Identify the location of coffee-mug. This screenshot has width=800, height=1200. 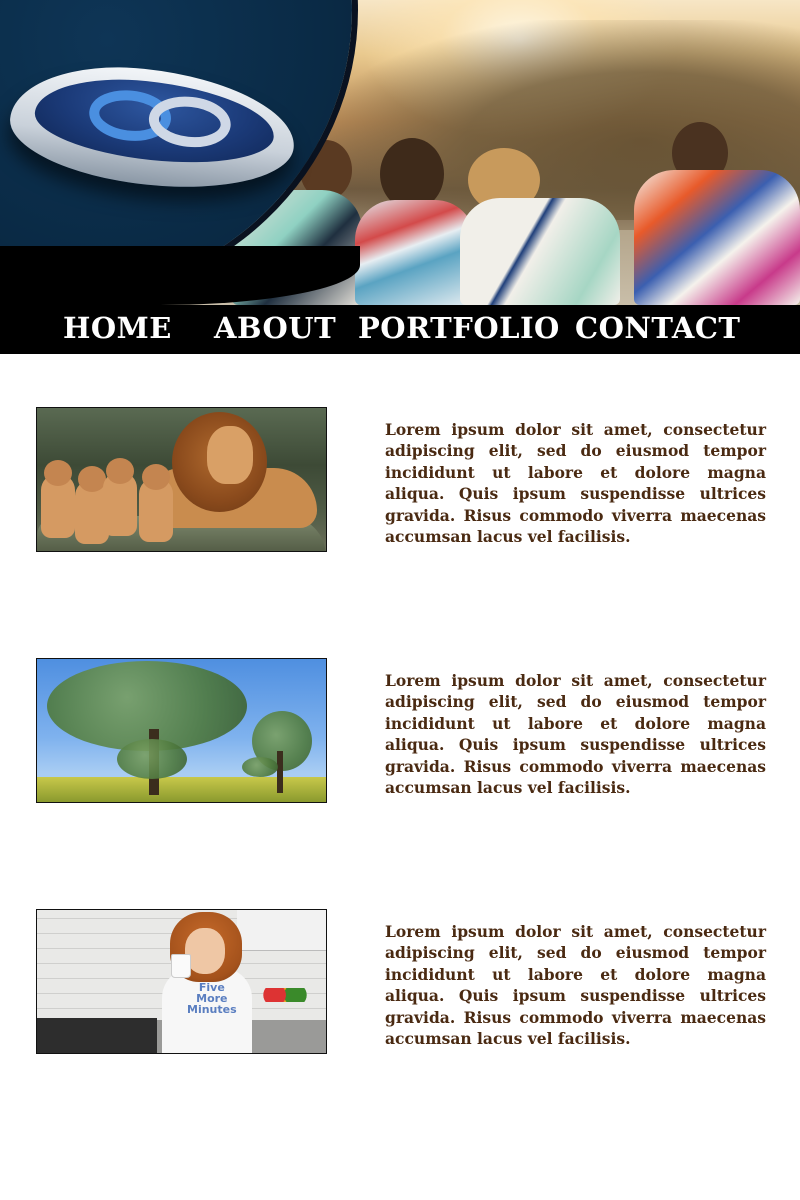
(181, 966).